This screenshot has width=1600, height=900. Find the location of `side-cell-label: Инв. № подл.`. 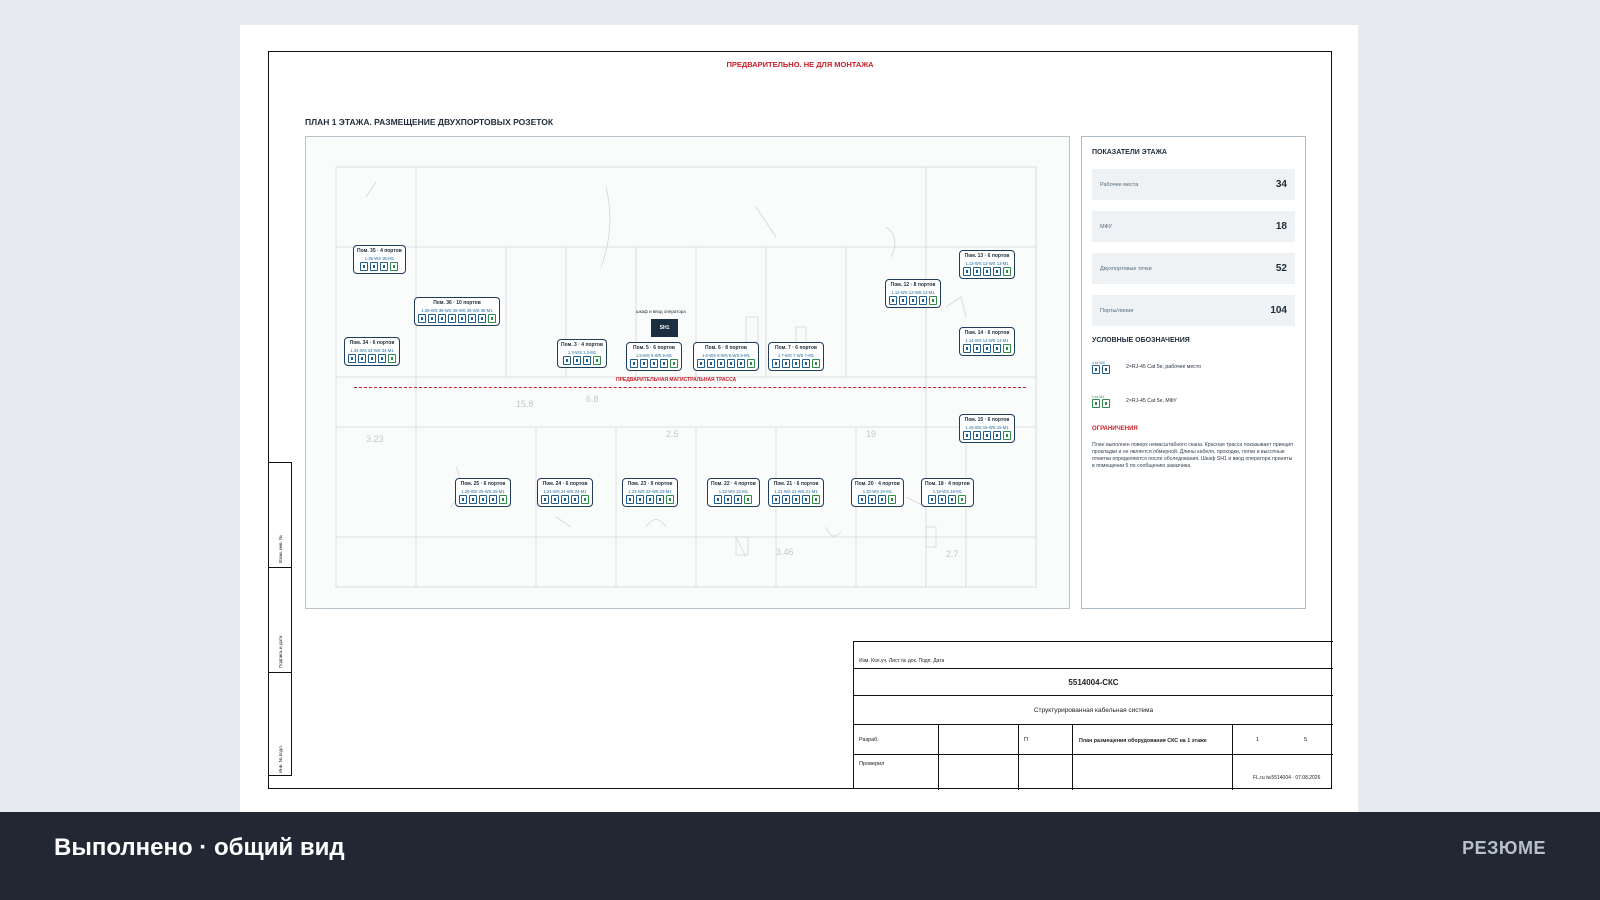

side-cell-label: Инв. № подл. is located at coordinates (280, 758).